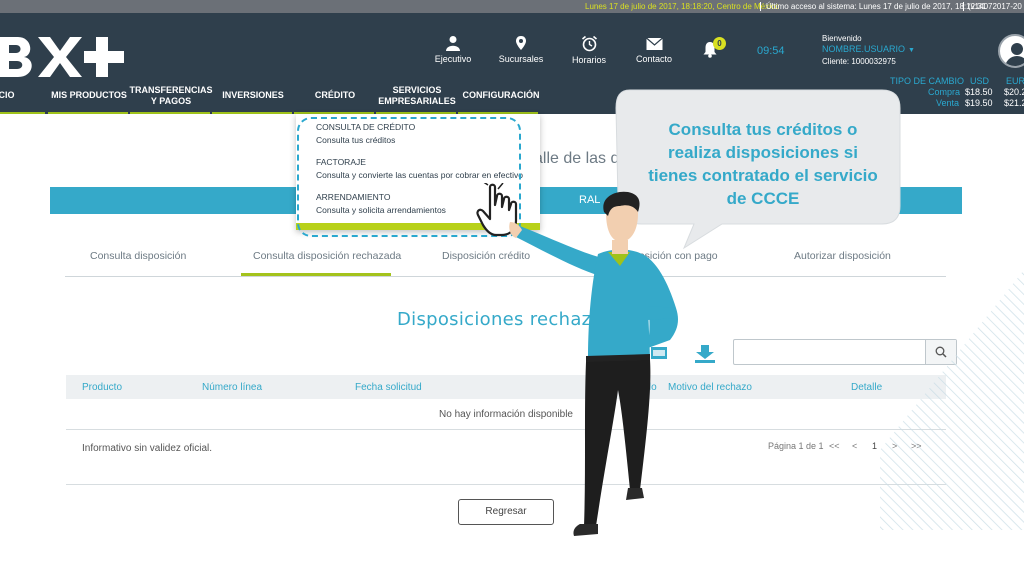 This screenshot has width=1024, height=576. I want to click on alarm-clock-icon, so click(589, 43).